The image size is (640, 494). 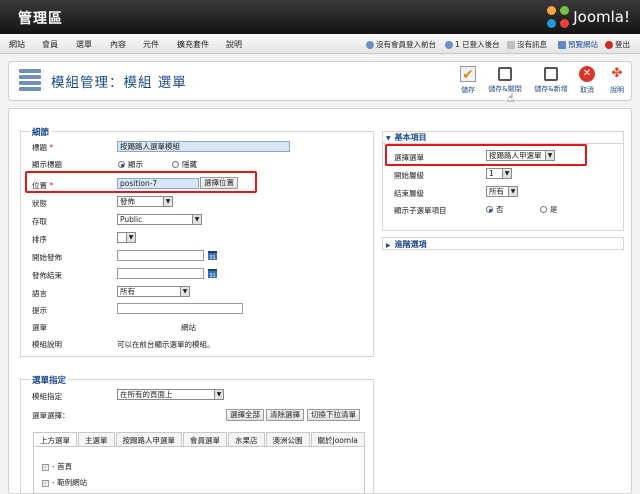 I want to click on messages-status: 沒有訊息, so click(x=527, y=44).